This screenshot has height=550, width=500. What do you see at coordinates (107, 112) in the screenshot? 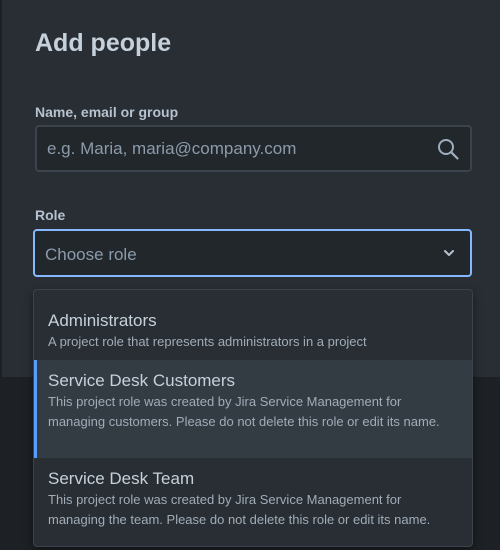
I see `name-field-label: Name, email or group` at bounding box center [107, 112].